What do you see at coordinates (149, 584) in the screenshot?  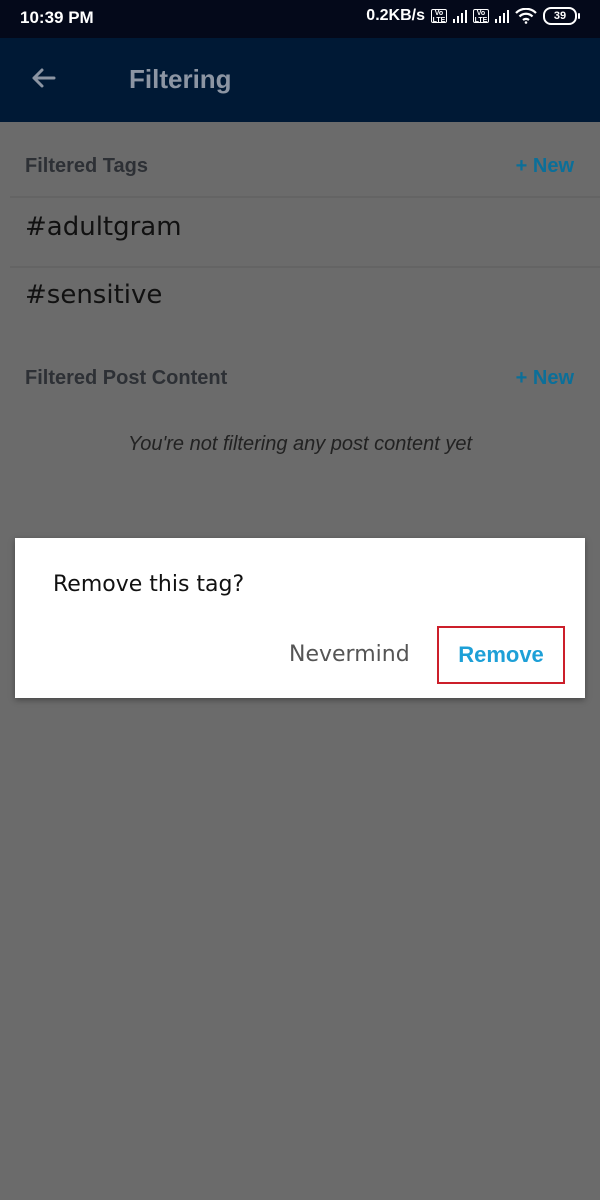 I see `dialog-message: Remove this tag?` at bounding box center [149, 584].